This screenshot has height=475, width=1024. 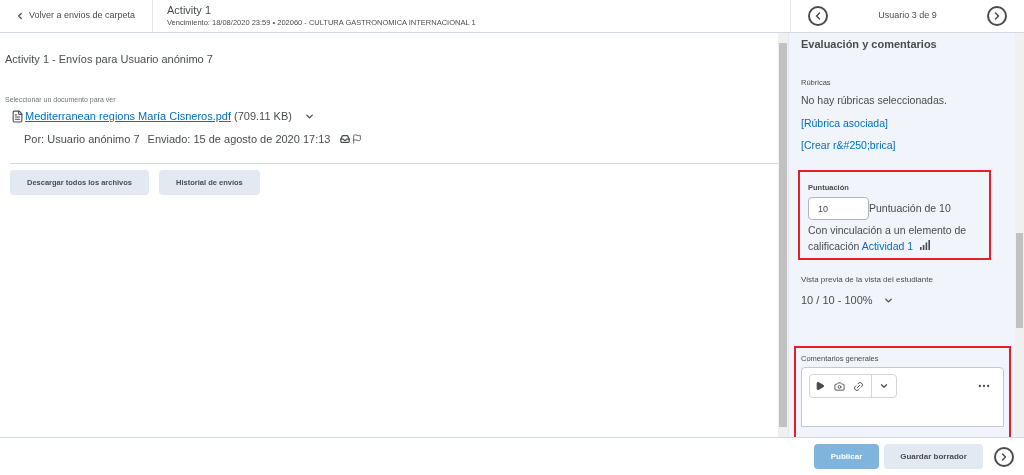 I want to click on submitted-by: Por: Usuario anónimo 7, so click(x=82, y=139).